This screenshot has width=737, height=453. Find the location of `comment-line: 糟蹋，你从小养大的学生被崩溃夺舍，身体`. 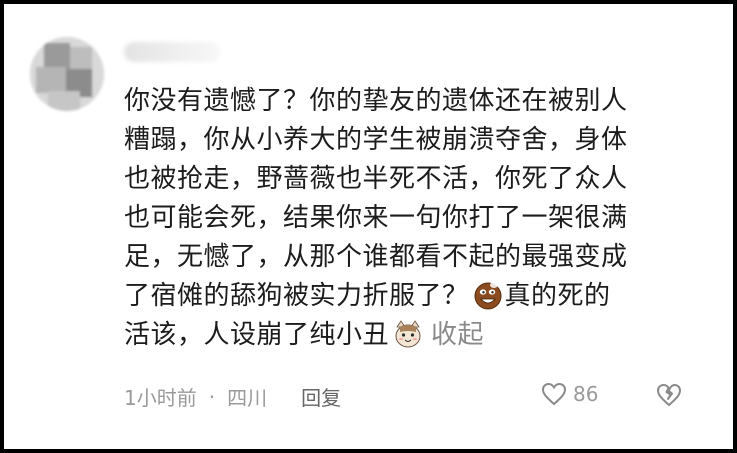

comment-line: 糟蹋，你从小养大的学生被崩溃夺舍，身体 is located at coordinates (376, 140).